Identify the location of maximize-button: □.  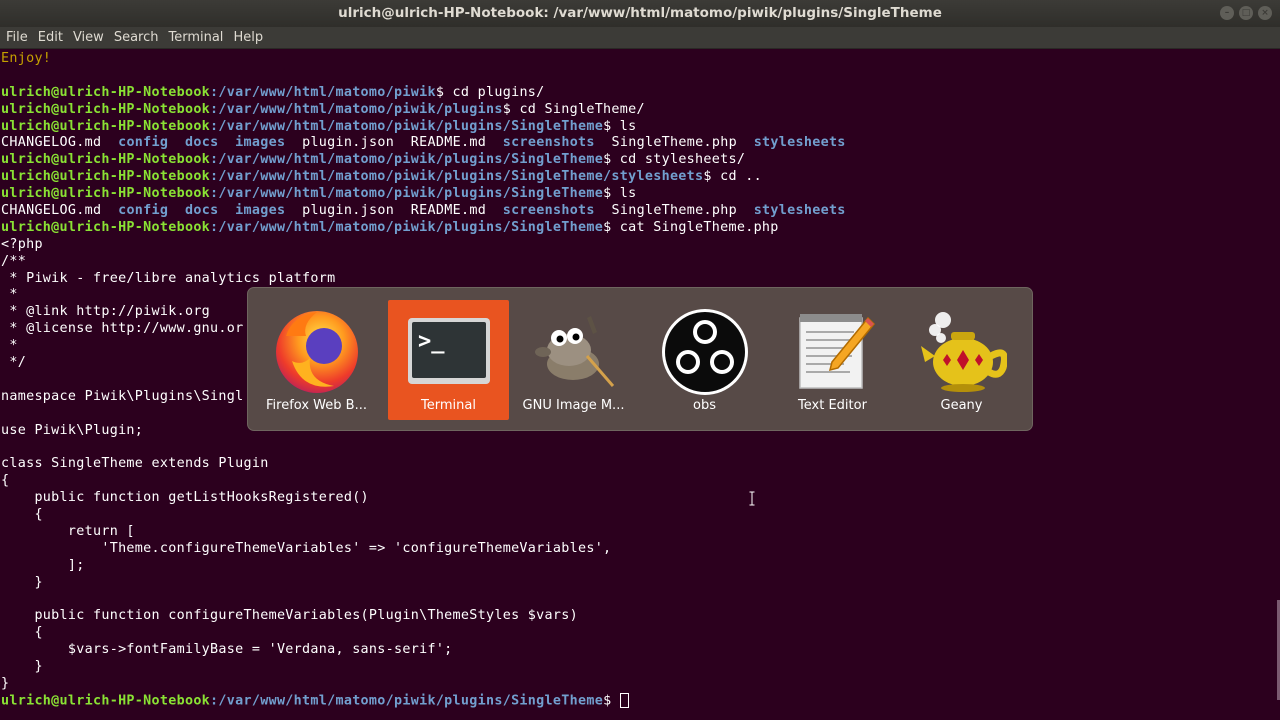
(1246, 13).